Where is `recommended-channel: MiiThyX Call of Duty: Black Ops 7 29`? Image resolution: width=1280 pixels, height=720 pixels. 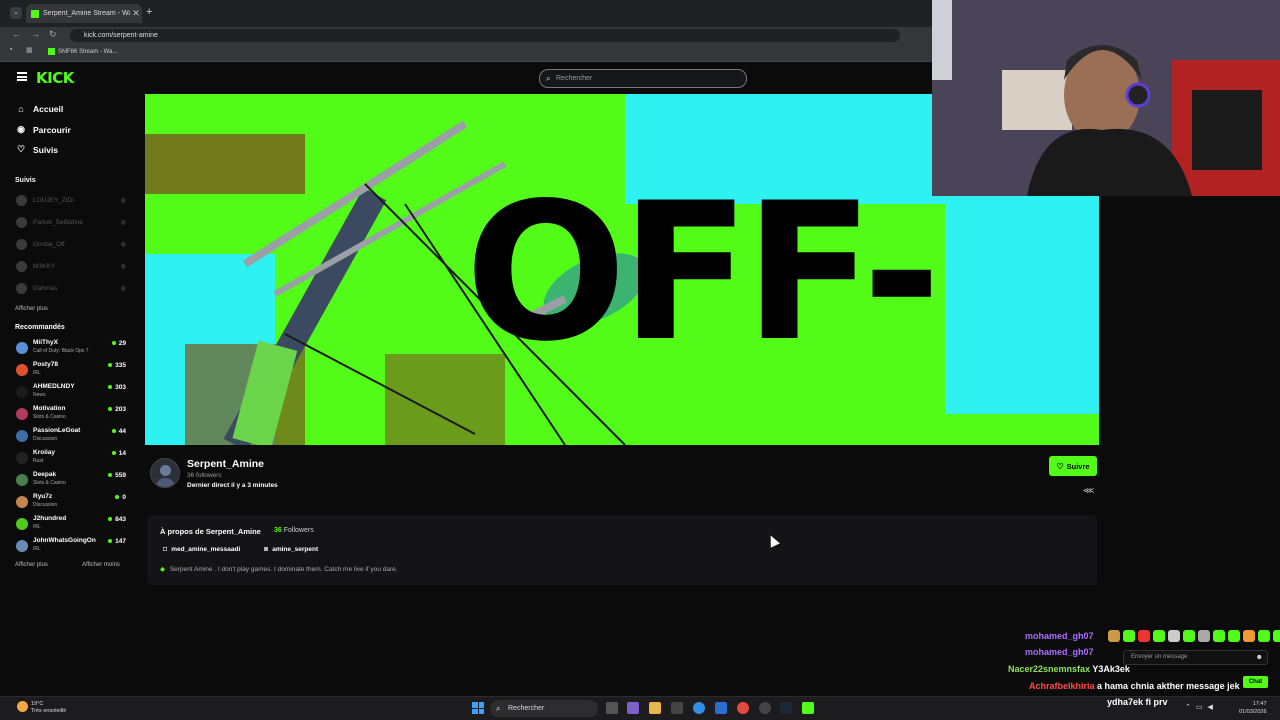 recommended-channel: MiiThyX Call of Duty: Black Ops 7 29 is located at coordinates (71, 349).